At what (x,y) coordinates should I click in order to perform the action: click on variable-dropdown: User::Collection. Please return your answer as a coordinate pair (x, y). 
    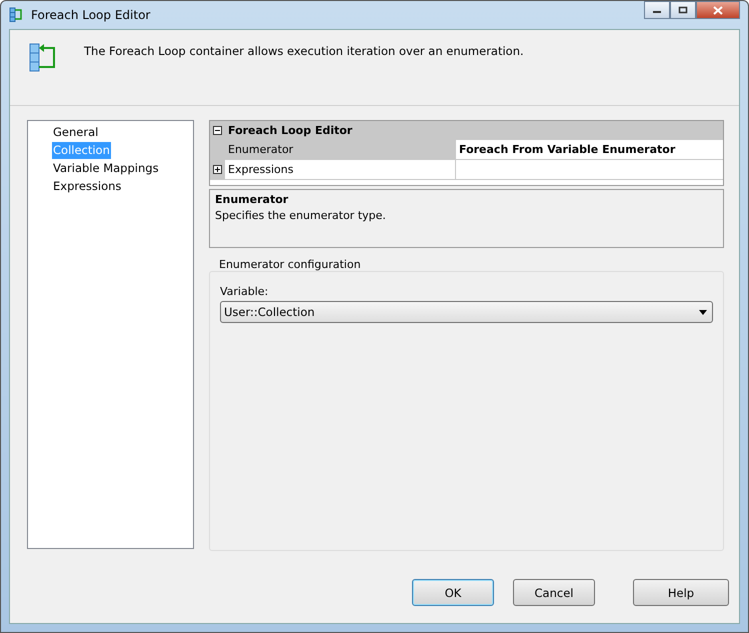
    Looking at the image, I should click on (466, 312).